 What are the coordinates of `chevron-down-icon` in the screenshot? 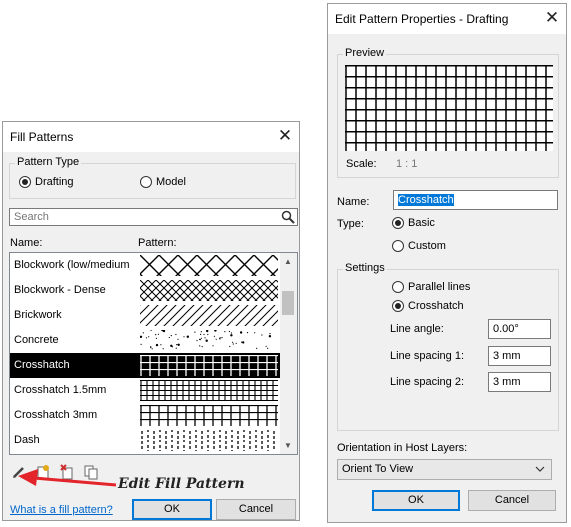 It's located at (540, 473).